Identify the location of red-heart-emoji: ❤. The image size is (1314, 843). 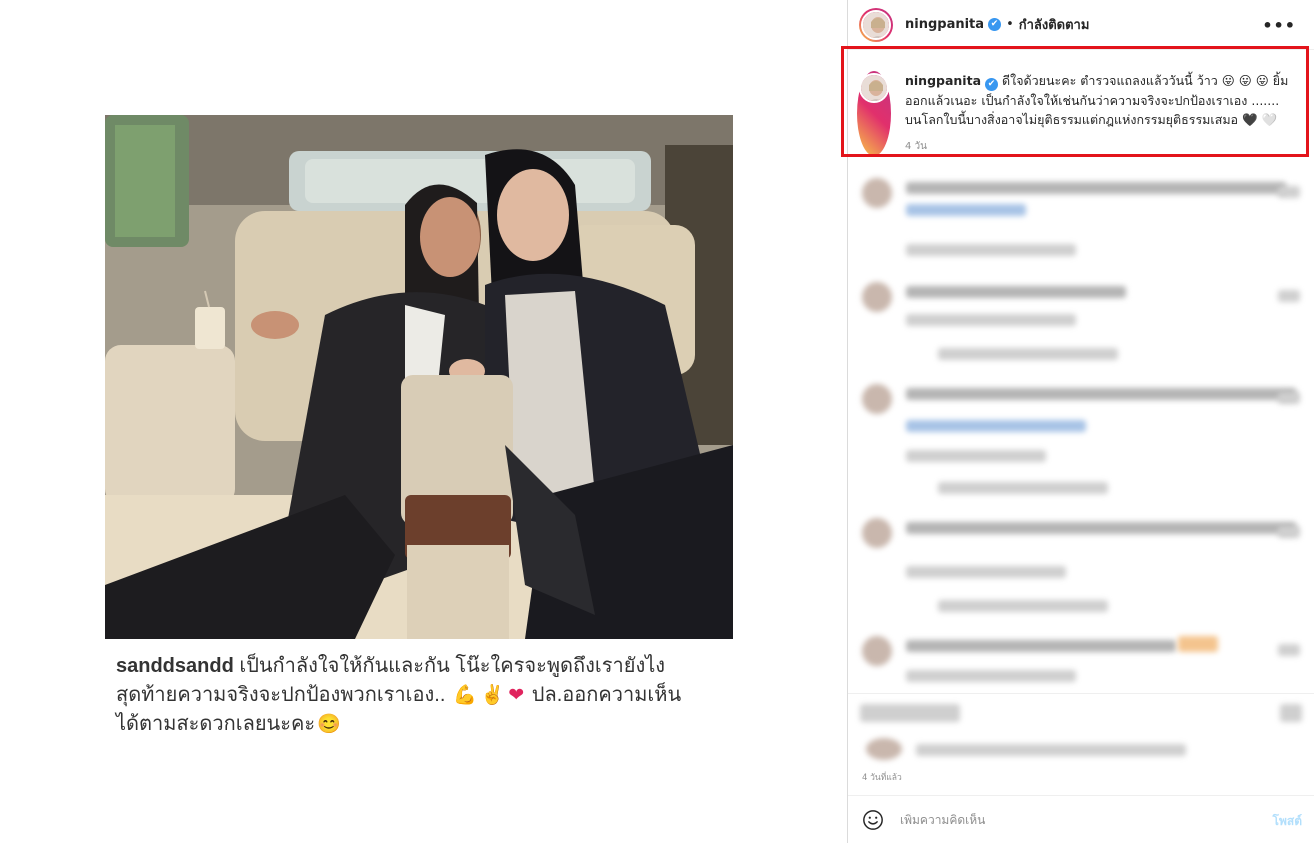
(516, 695).